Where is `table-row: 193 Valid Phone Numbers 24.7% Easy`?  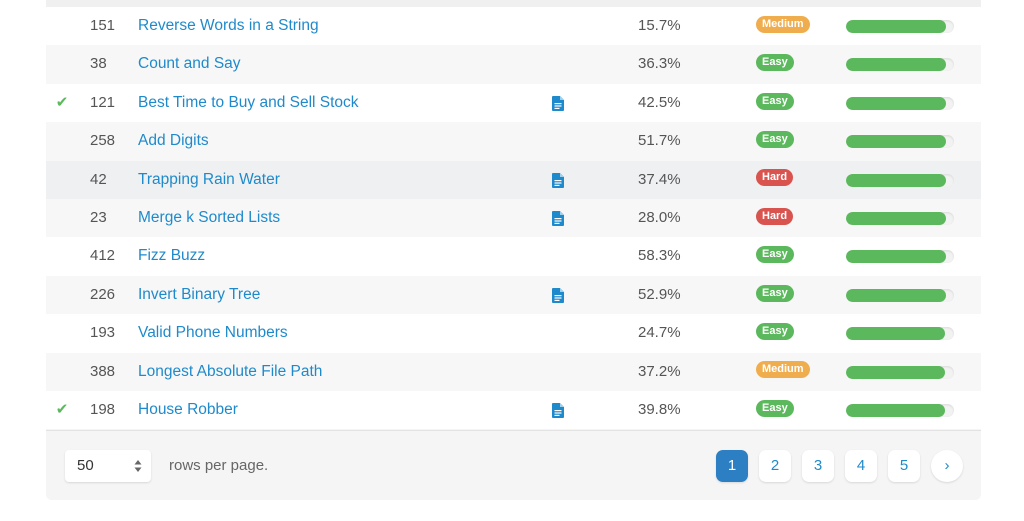 table-row: 193 Valid Phone Numbers 24.7% Easy is located at coordinates (513, 333).